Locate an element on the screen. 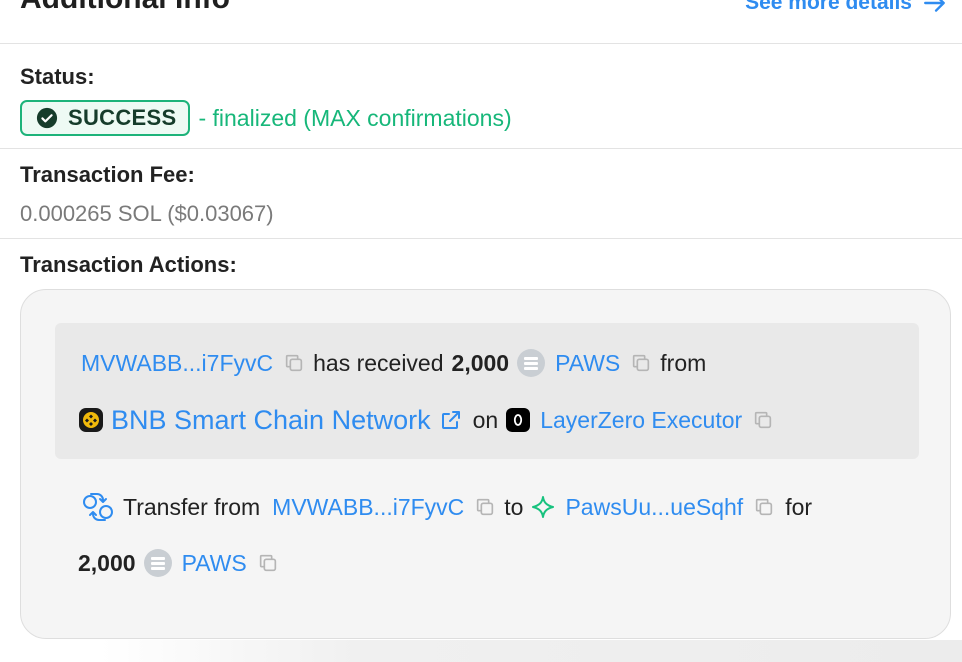 The image size is (962, 662). check-circle-icon is located at coordinates (47, 118).